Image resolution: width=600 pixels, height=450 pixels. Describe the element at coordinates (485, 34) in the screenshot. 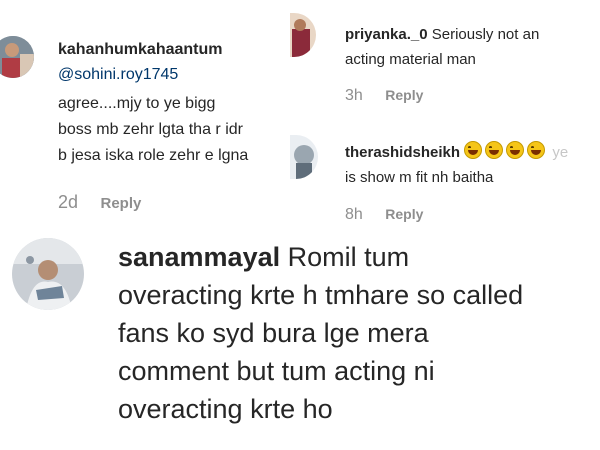

I see `comment-line: Seriously not an` at that location.